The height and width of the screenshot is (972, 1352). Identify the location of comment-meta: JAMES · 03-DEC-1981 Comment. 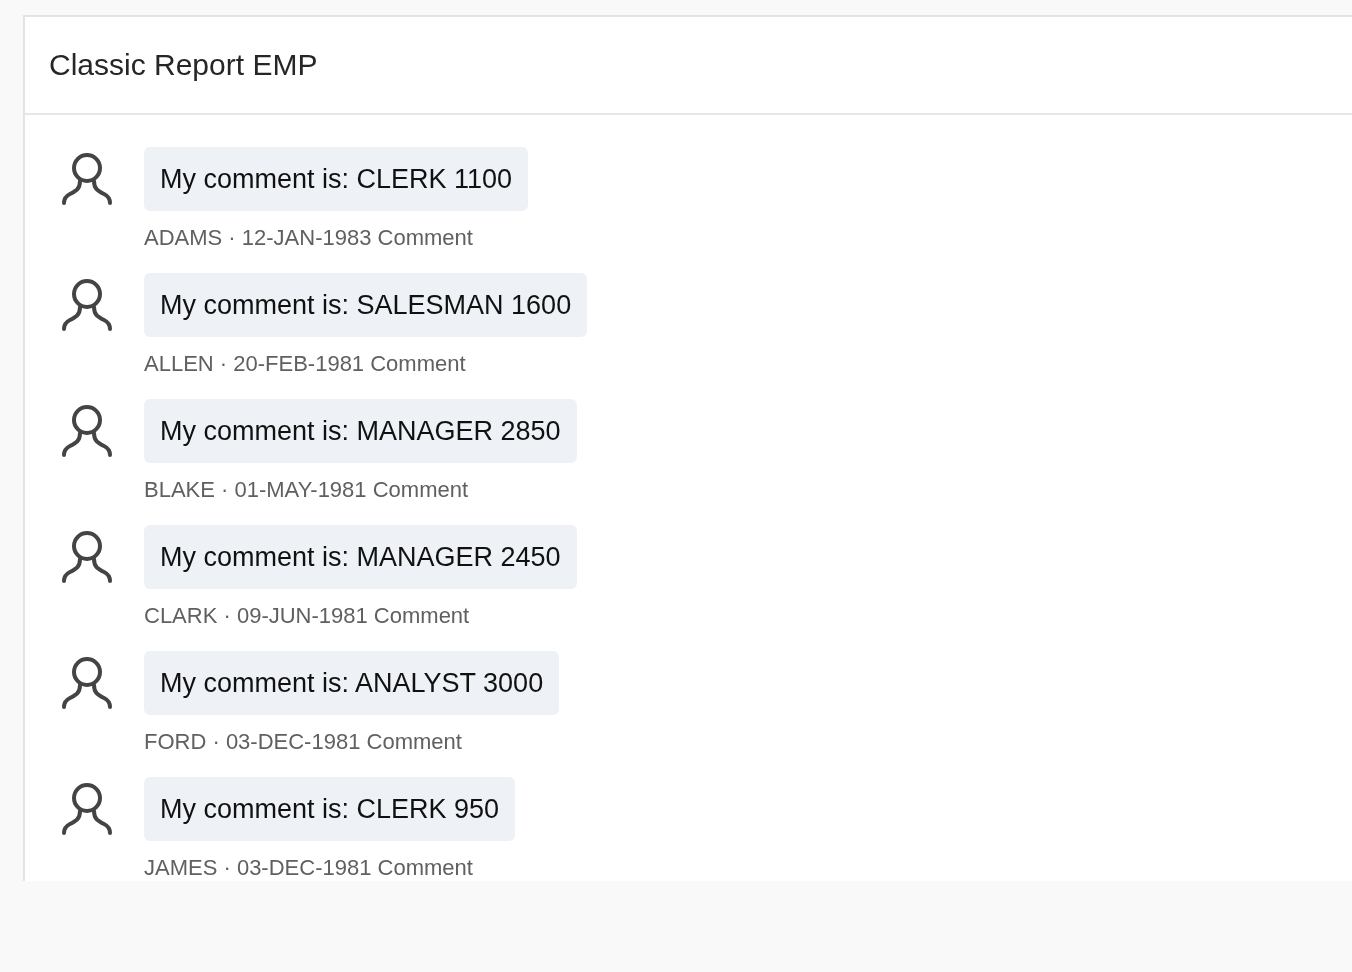
(308, 868).